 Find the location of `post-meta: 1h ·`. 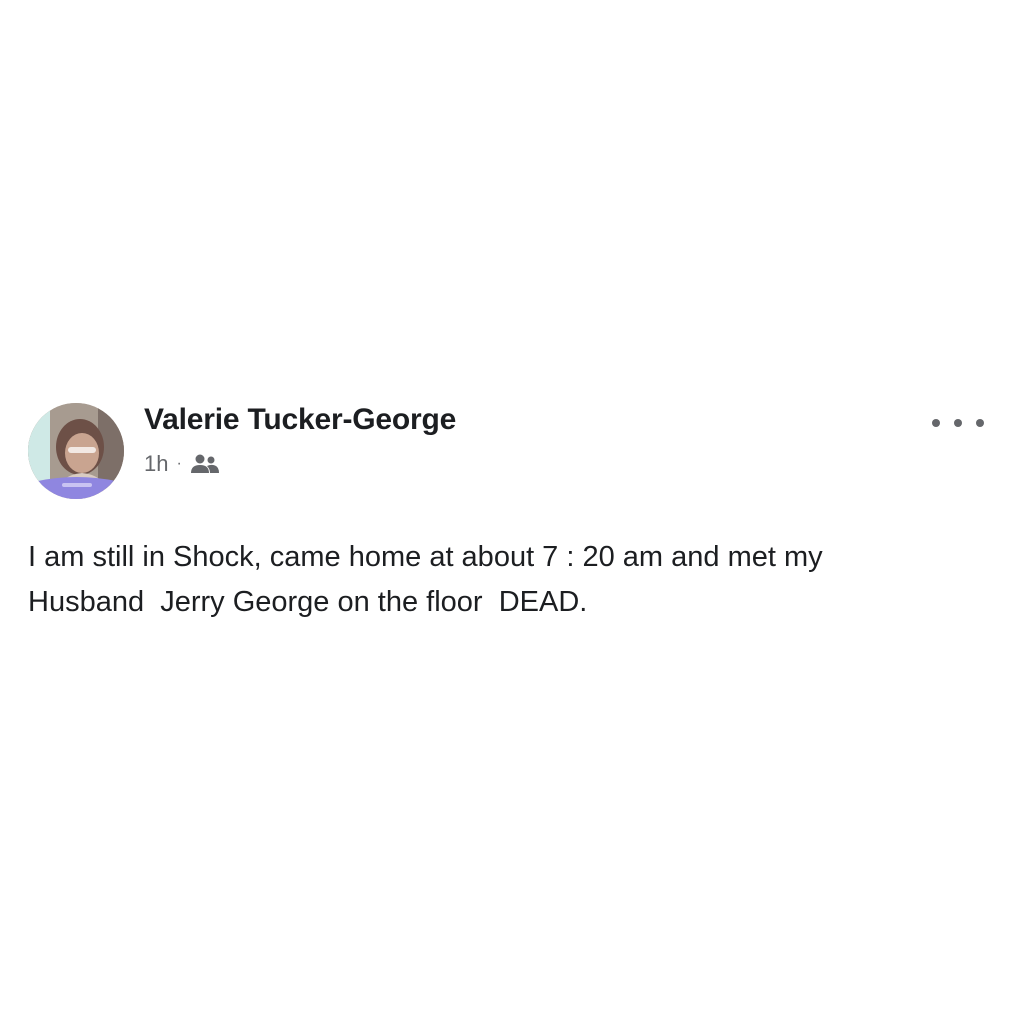

post-meta: 1h · is located at coordinates (182, 464).